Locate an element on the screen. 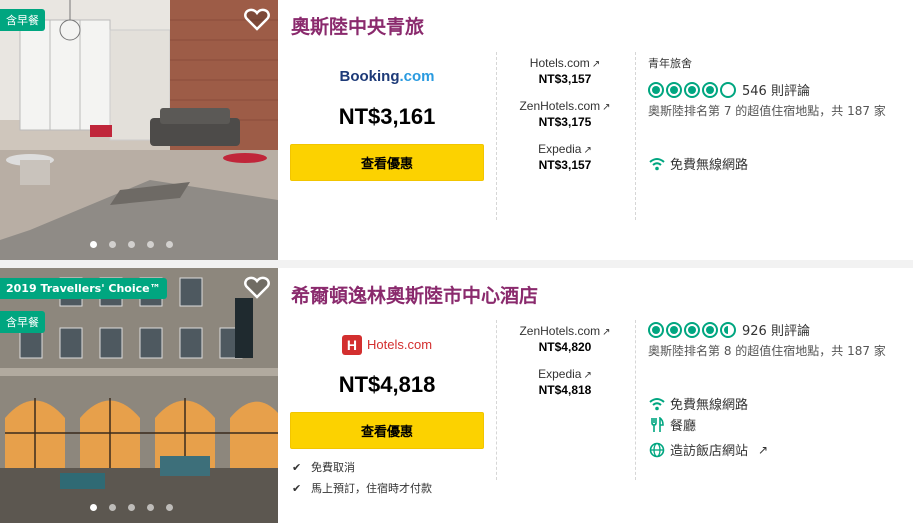  restaurant-icon is located at coordinates (657, 424).